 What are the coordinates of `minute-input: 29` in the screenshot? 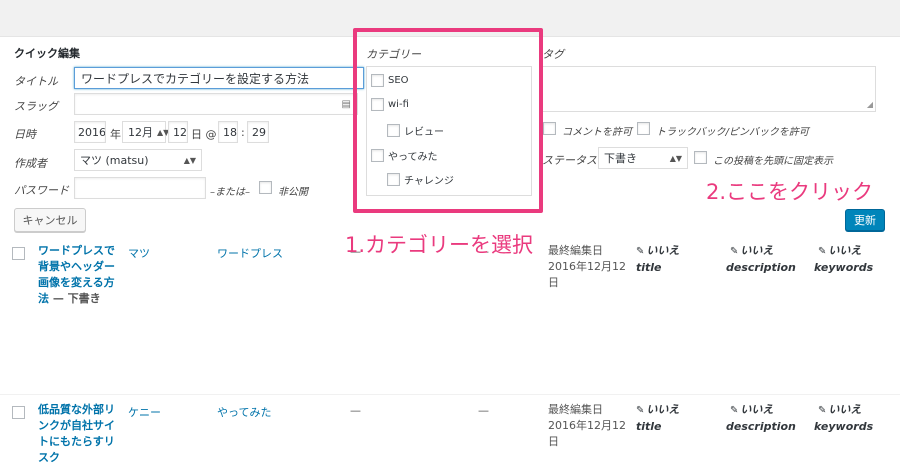 It's located at (258, 132).